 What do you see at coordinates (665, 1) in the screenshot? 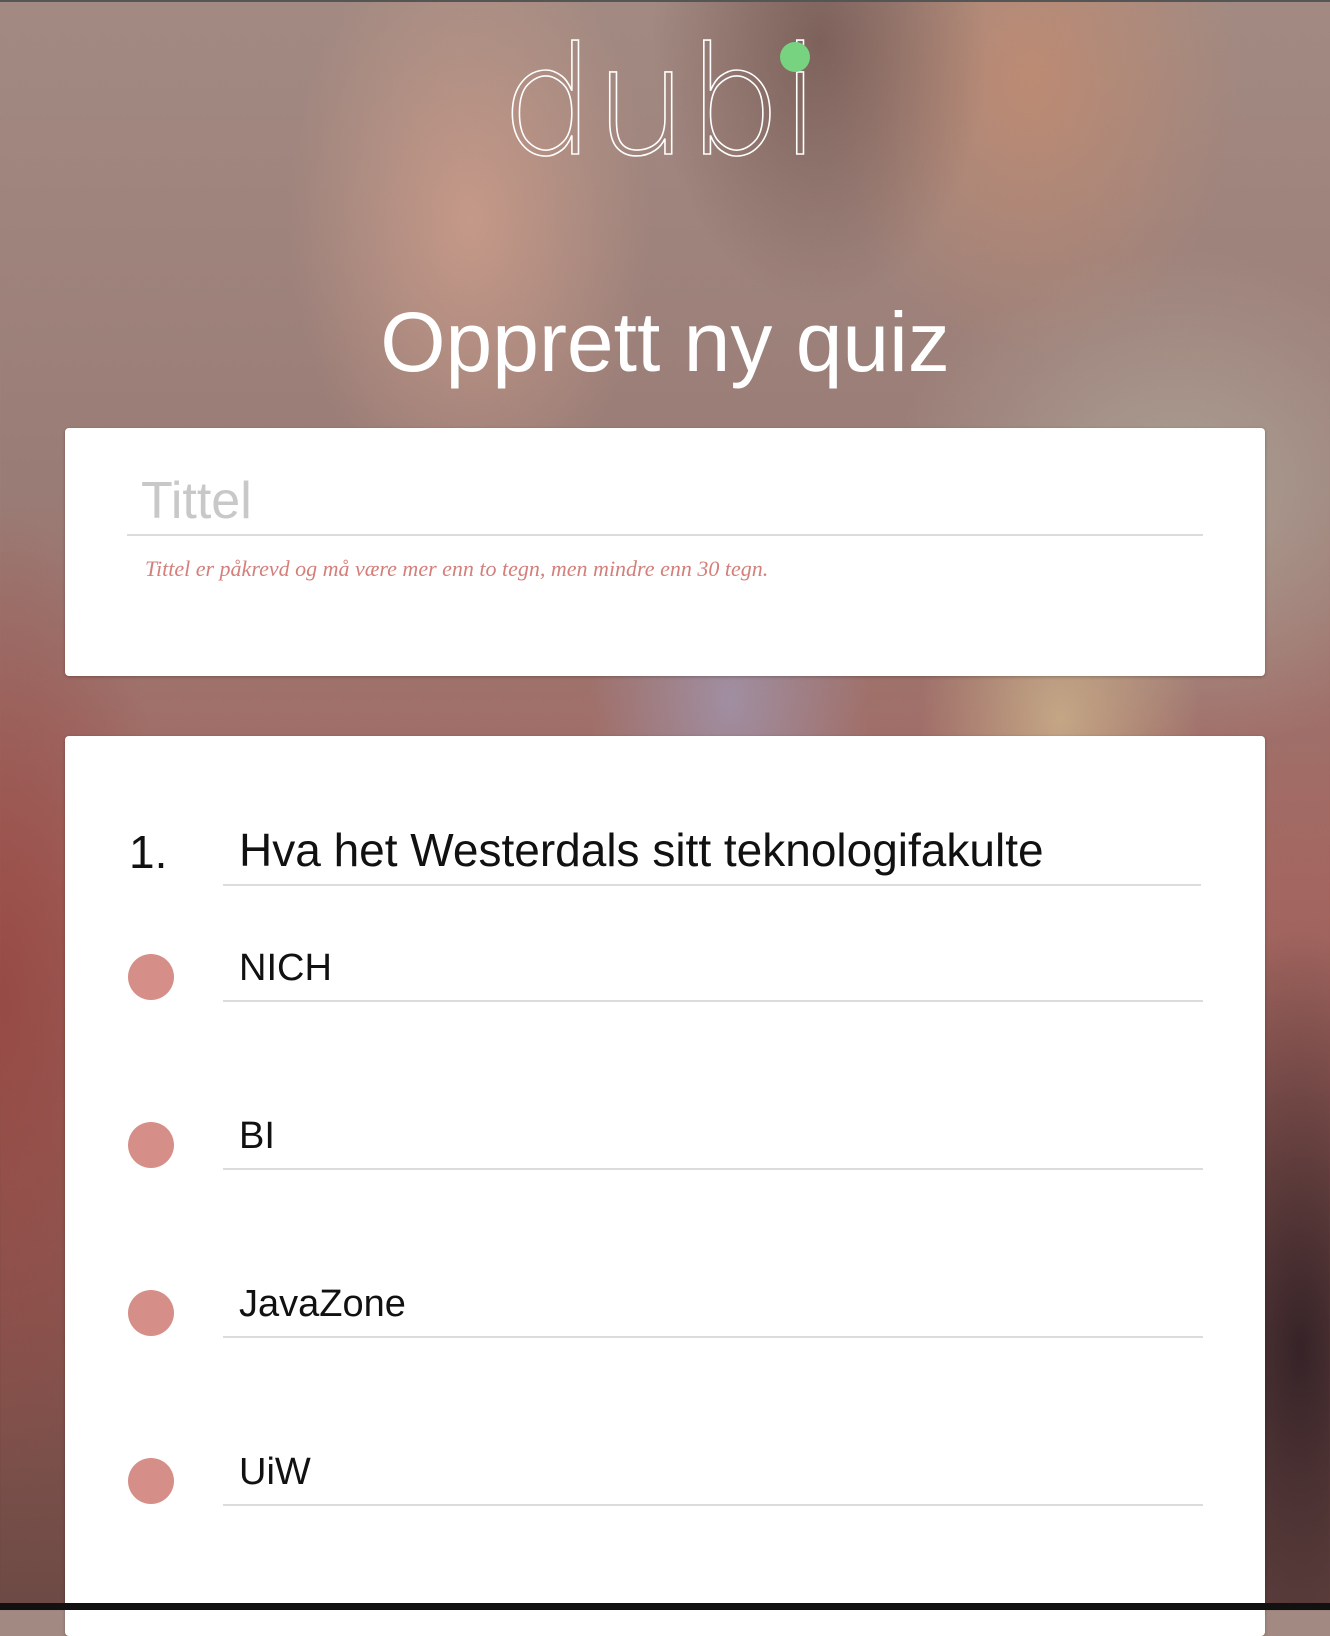
I see `window-top-border` at bounding box center [665, 1].